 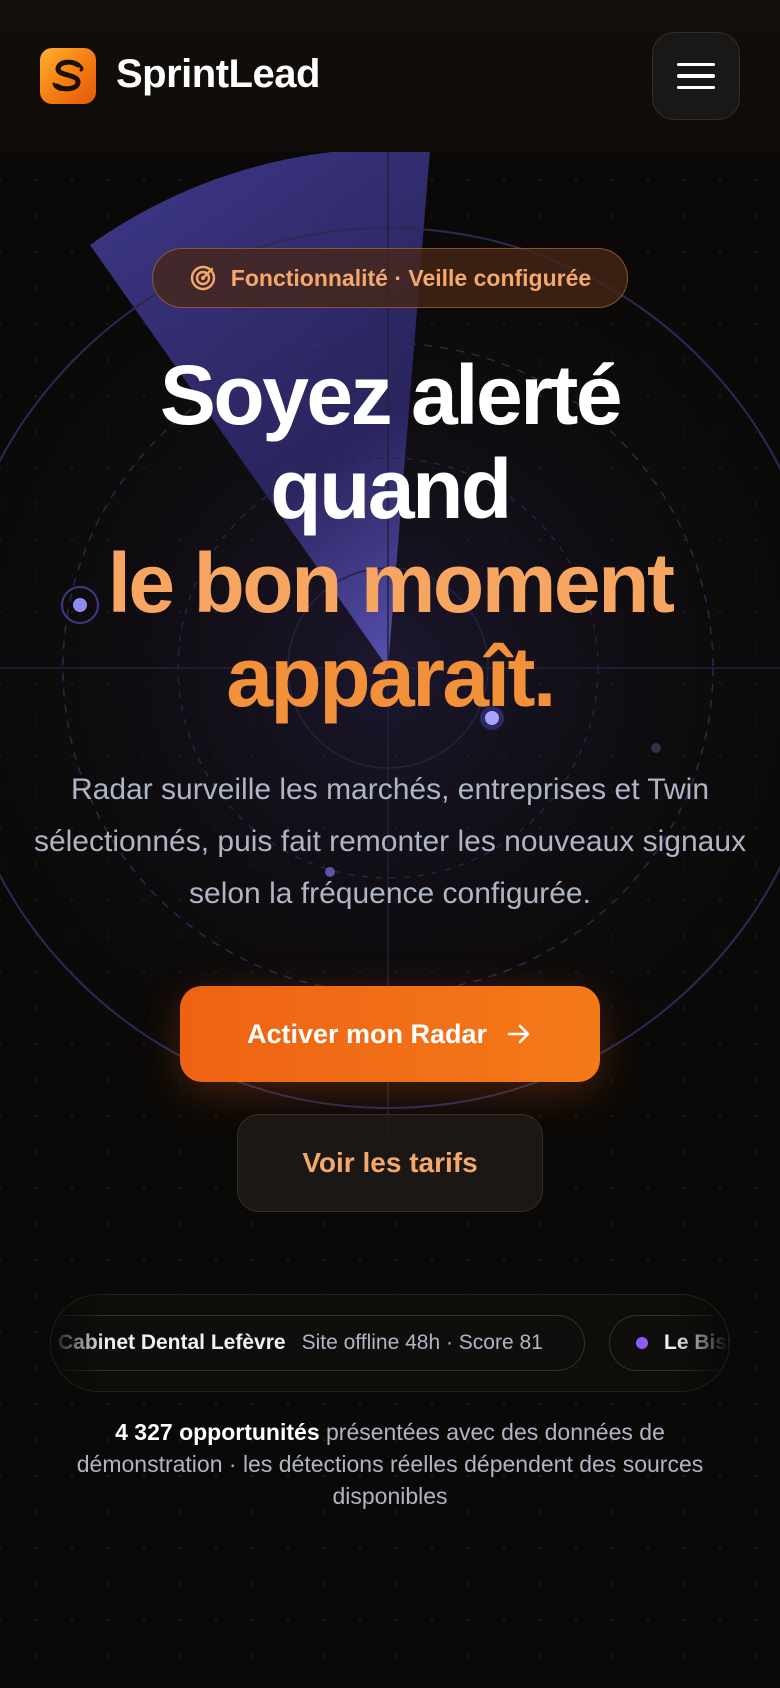 What do you see at coordinates (391, 489) in the screenshot?
I see `headline-line-2: quand` at bounding box center [391, 489].